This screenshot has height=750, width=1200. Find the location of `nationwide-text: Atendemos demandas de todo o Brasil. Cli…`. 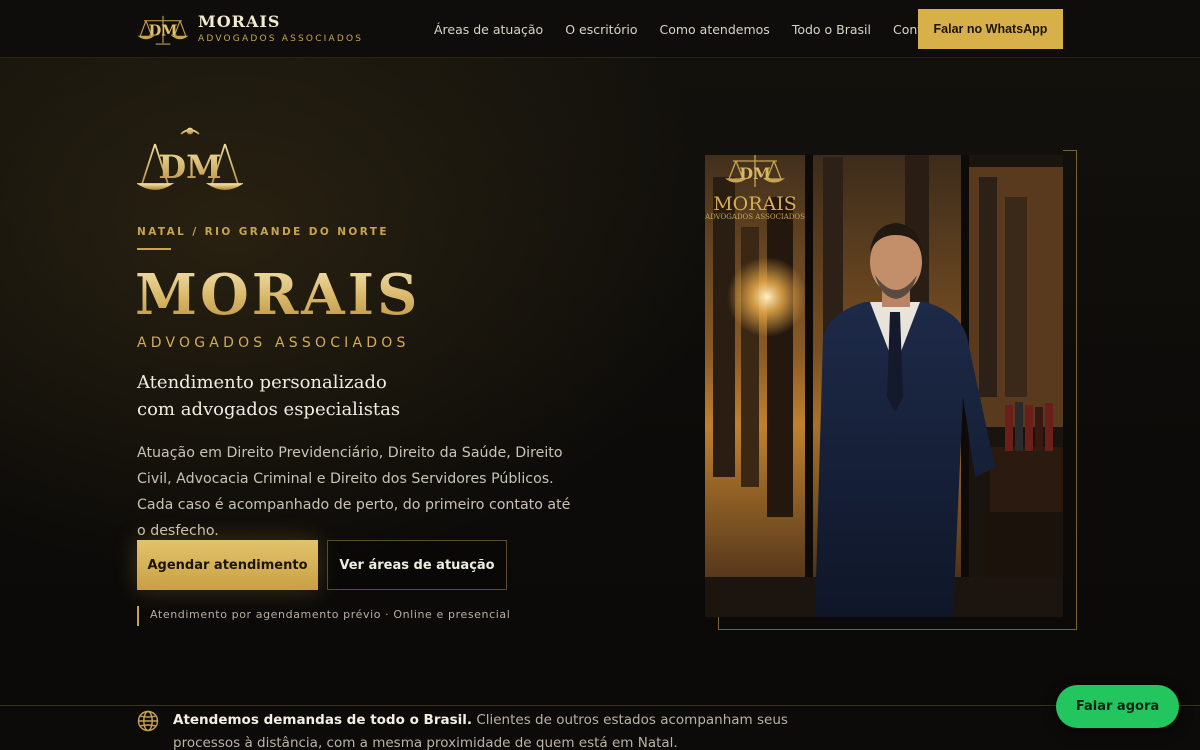

nationwide-text: Atendemos demandas de todo o Brasil. Cli… is located at coordinates (493, 729).